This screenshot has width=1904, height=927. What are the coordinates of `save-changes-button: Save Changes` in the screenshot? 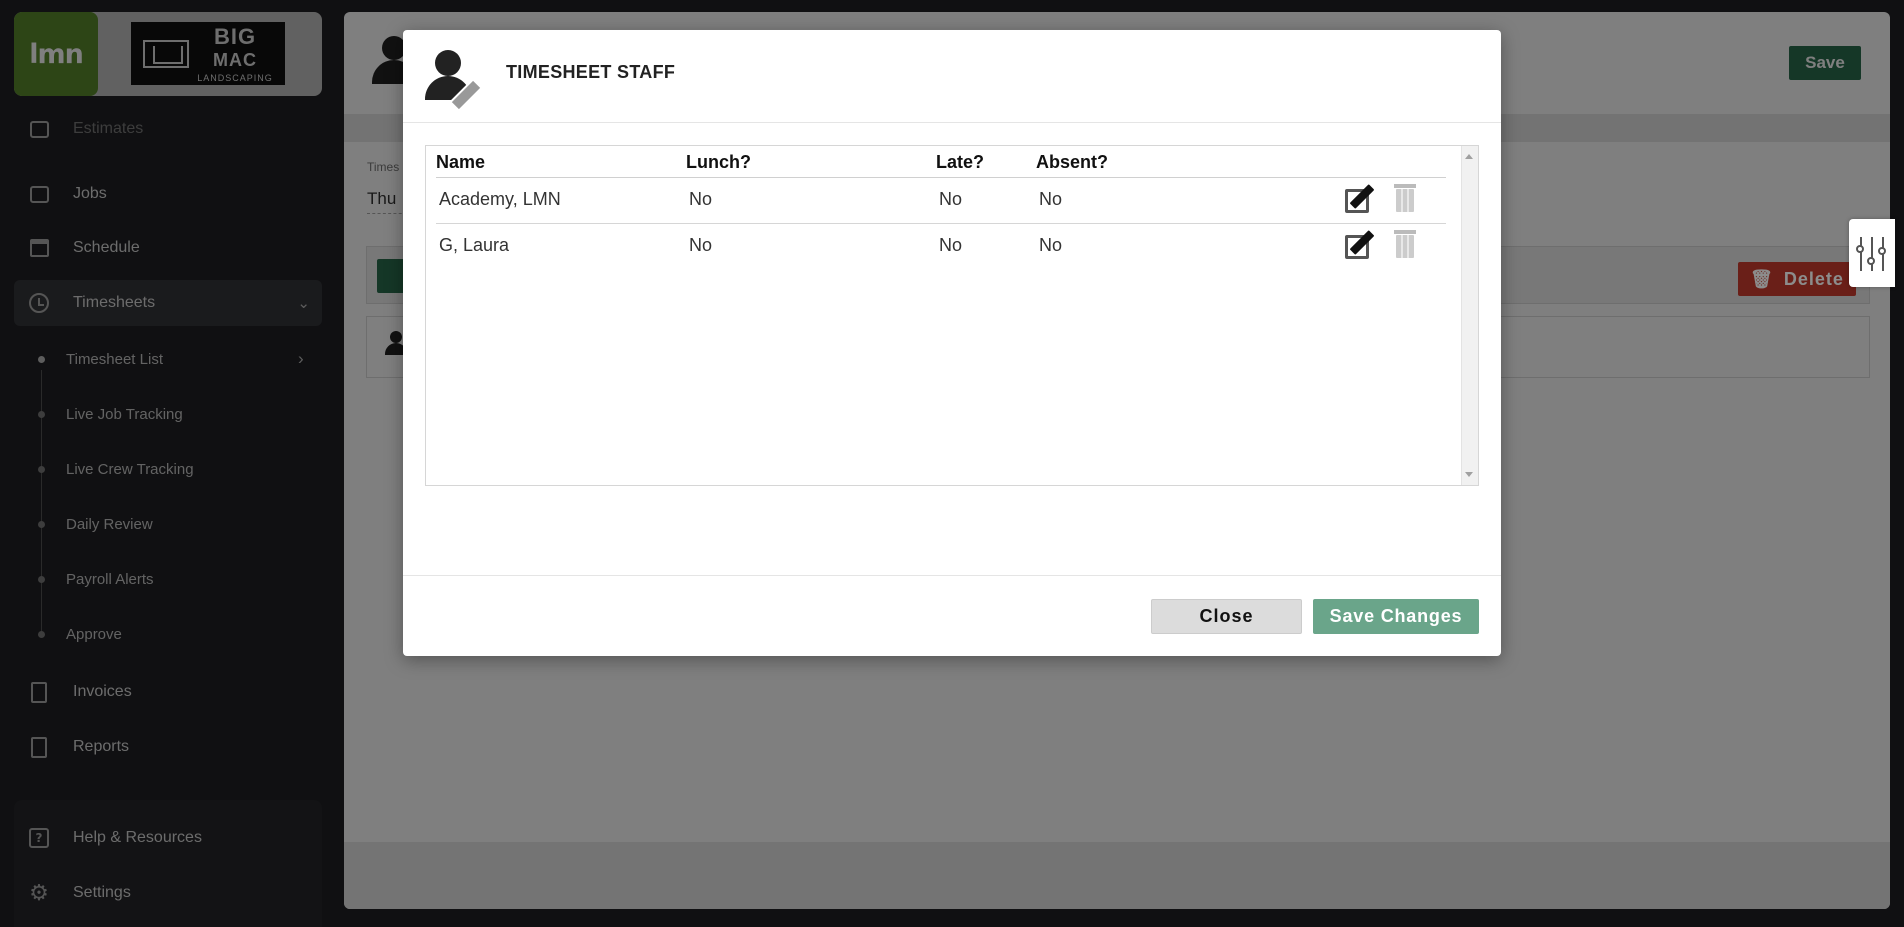 It's located at (1396, 616).